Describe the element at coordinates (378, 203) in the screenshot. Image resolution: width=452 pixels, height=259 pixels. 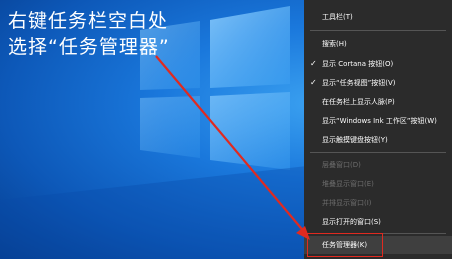
I see `menu-item-side-by-side-windows: 并排显示窗口(I)` at that location.